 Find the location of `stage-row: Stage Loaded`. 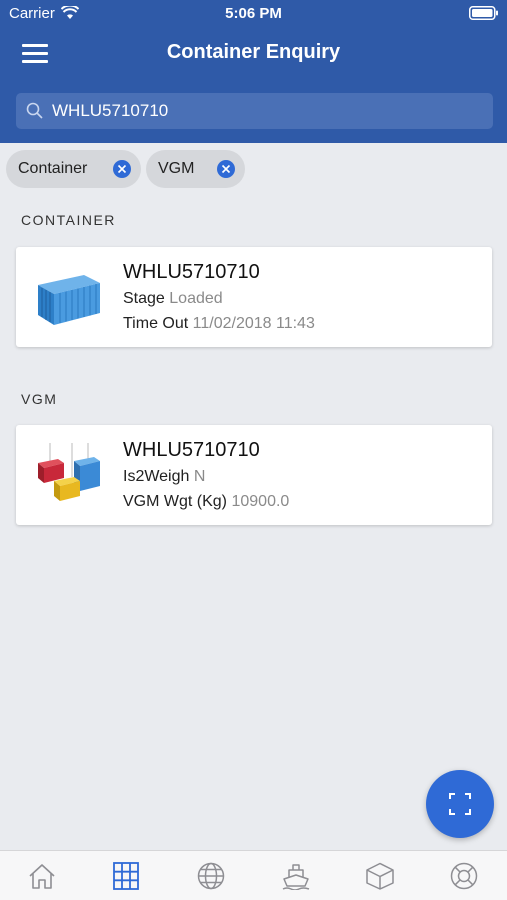

stage-row: Stage Loaded is located at coordinates (173, 299).